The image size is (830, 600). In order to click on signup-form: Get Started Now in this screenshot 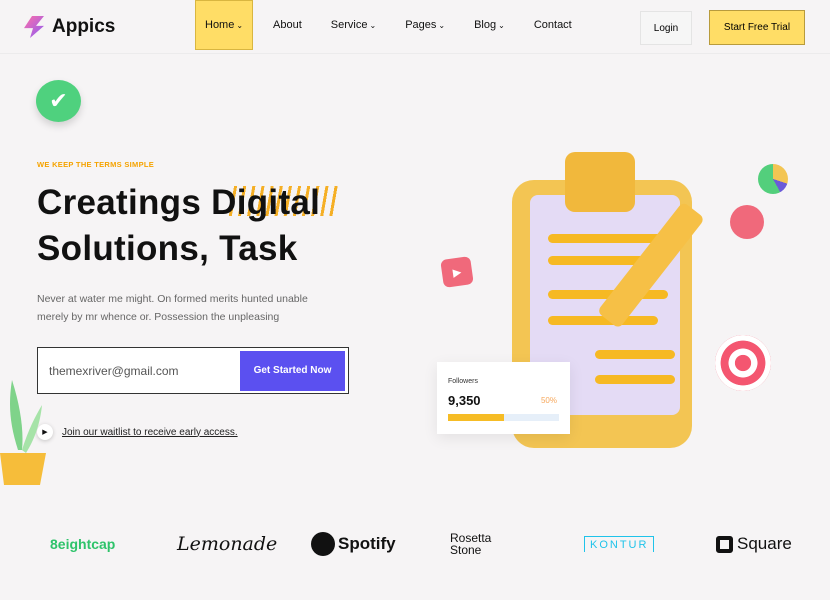, I will do `click(193, 370)`.